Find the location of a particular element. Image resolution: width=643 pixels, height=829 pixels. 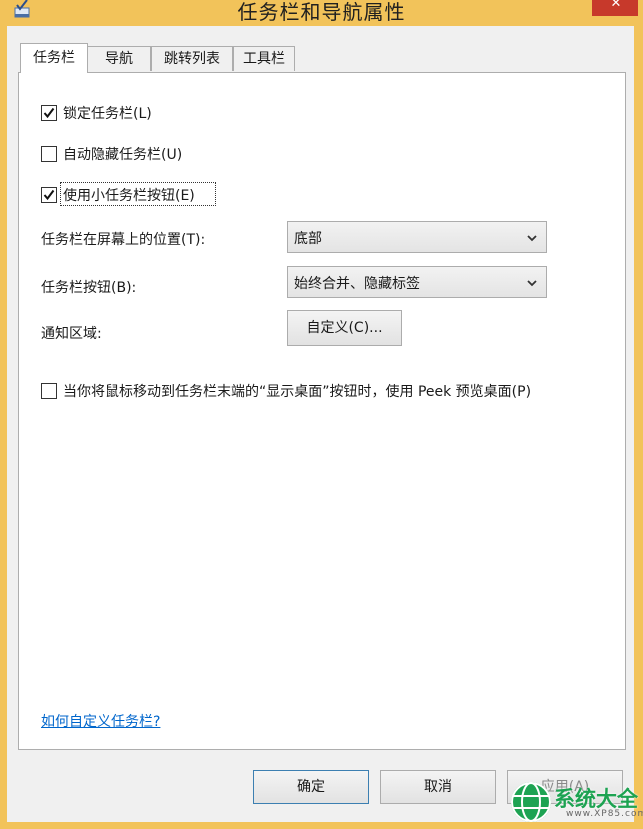

small-buttons-label: 使用小任务栏按钮(E) is located at coordinates (129, 196).